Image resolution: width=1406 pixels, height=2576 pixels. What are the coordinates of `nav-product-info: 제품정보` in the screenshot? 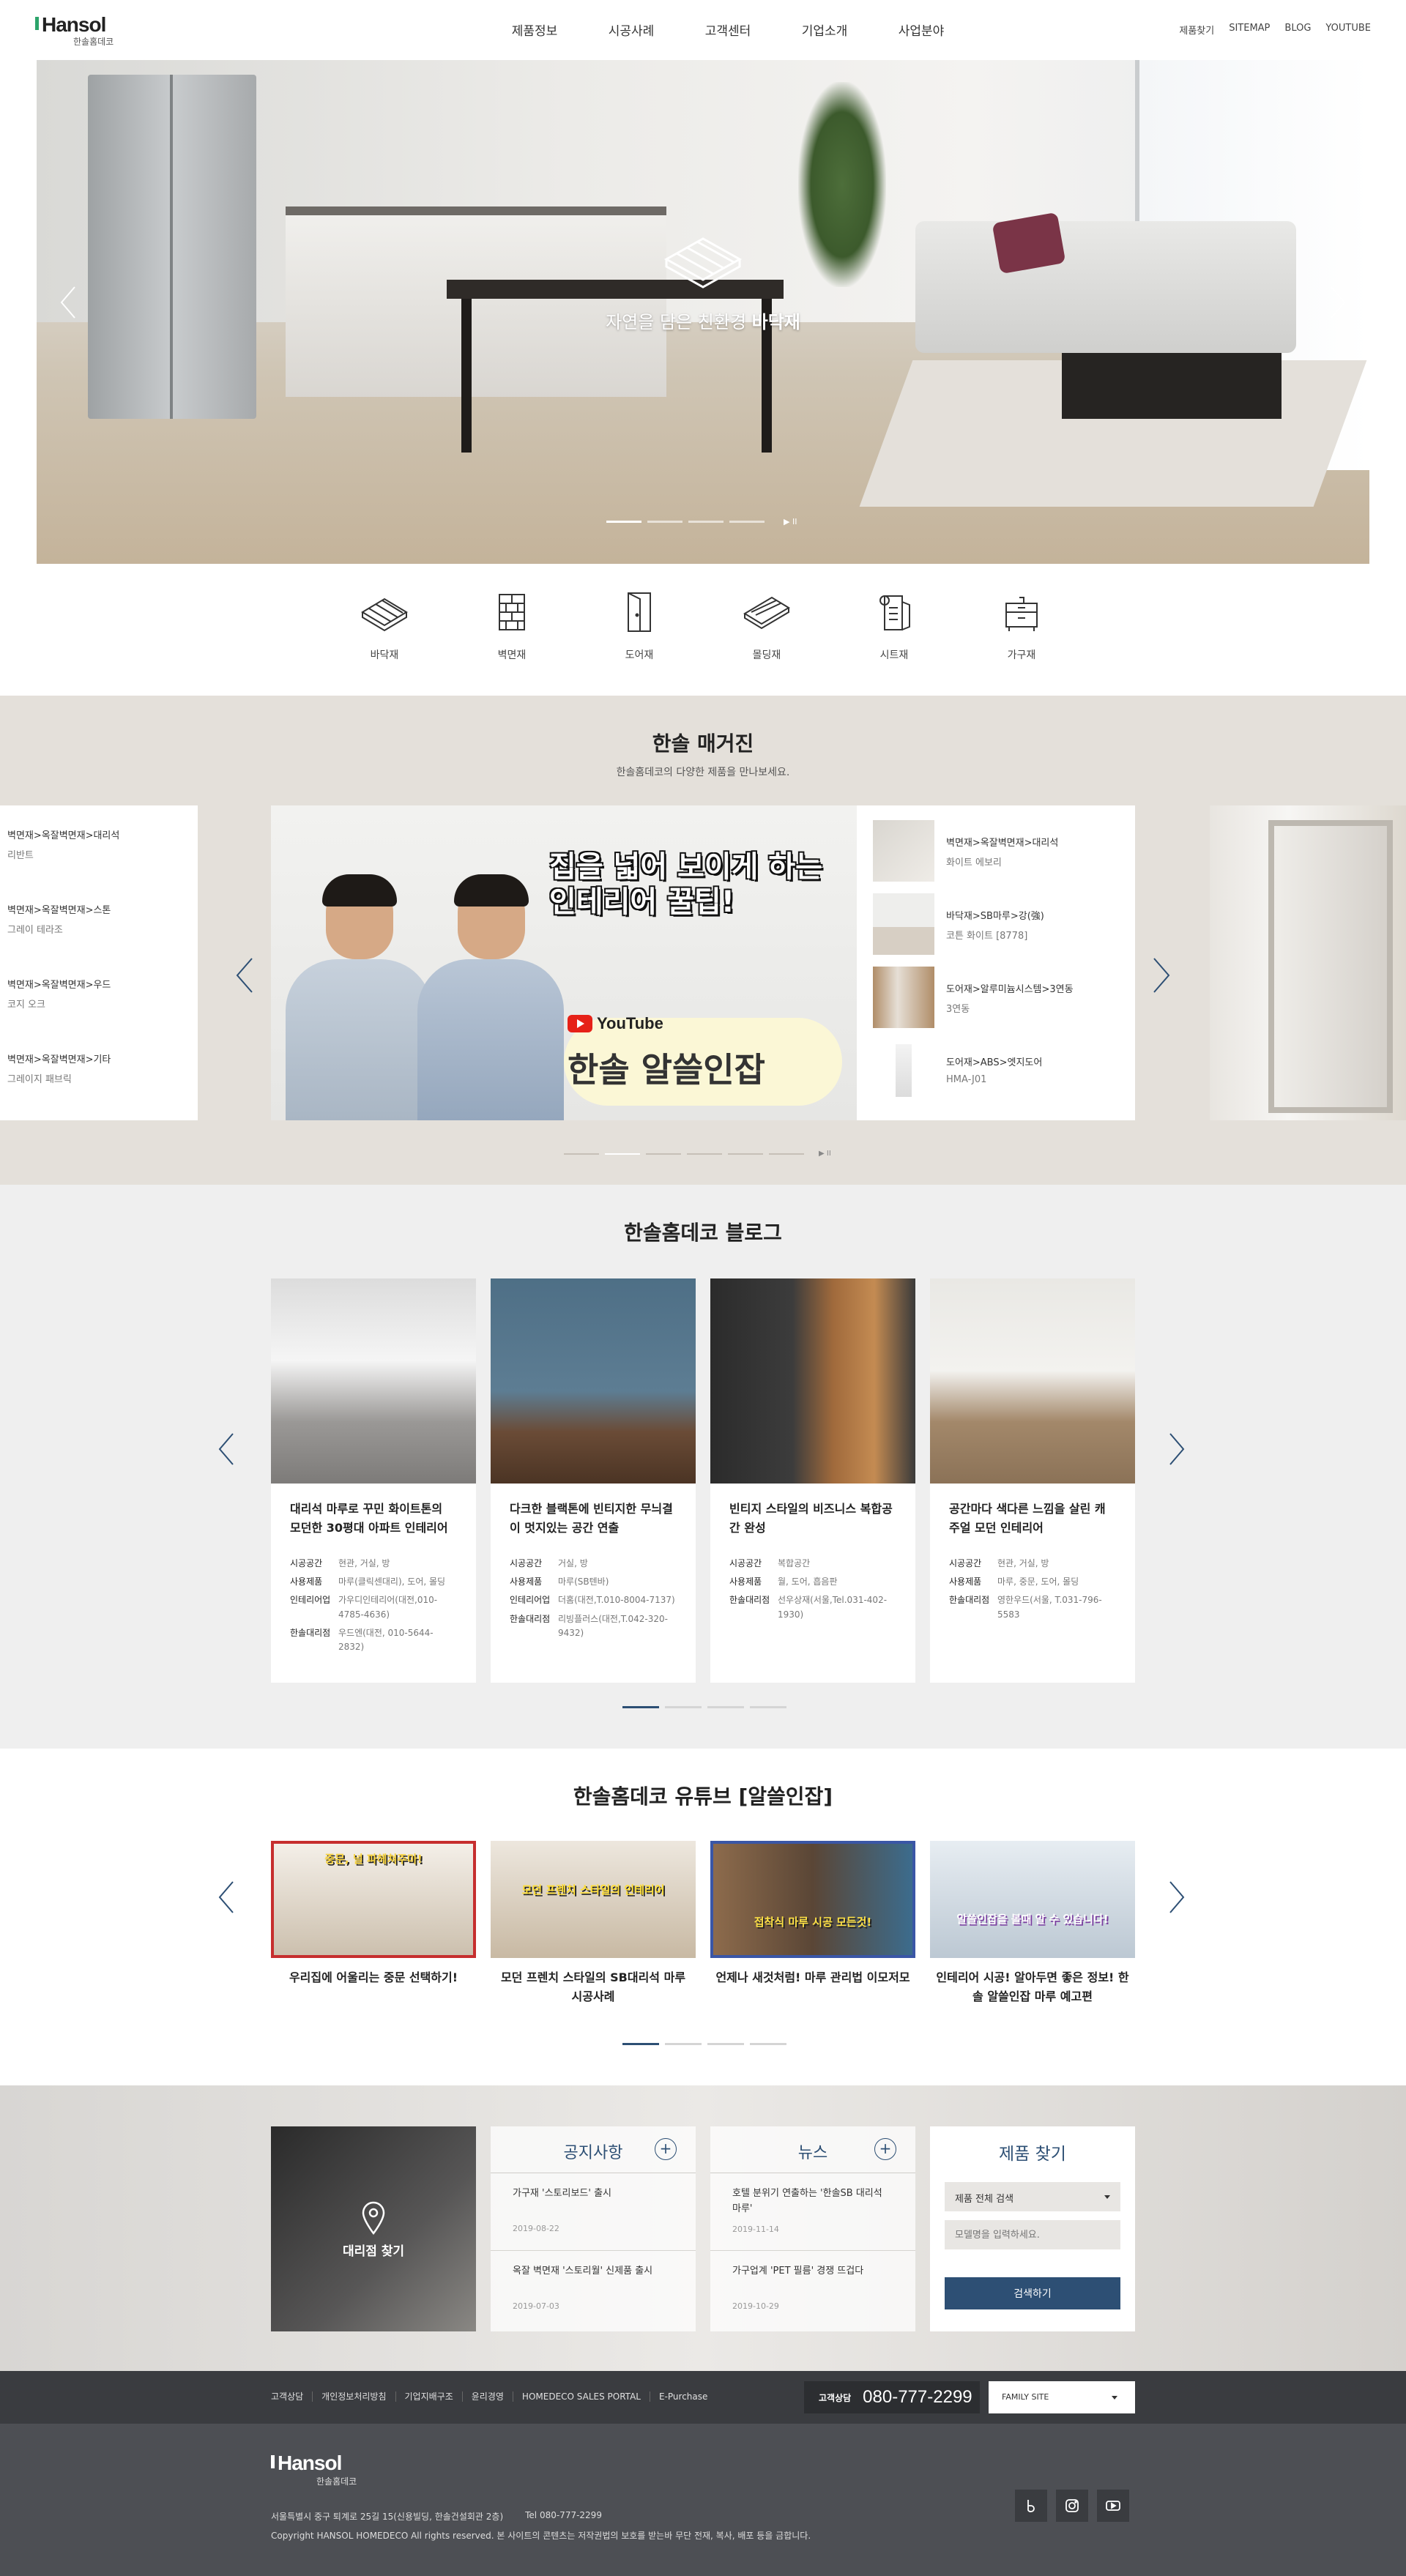 It's located at (534, 30).